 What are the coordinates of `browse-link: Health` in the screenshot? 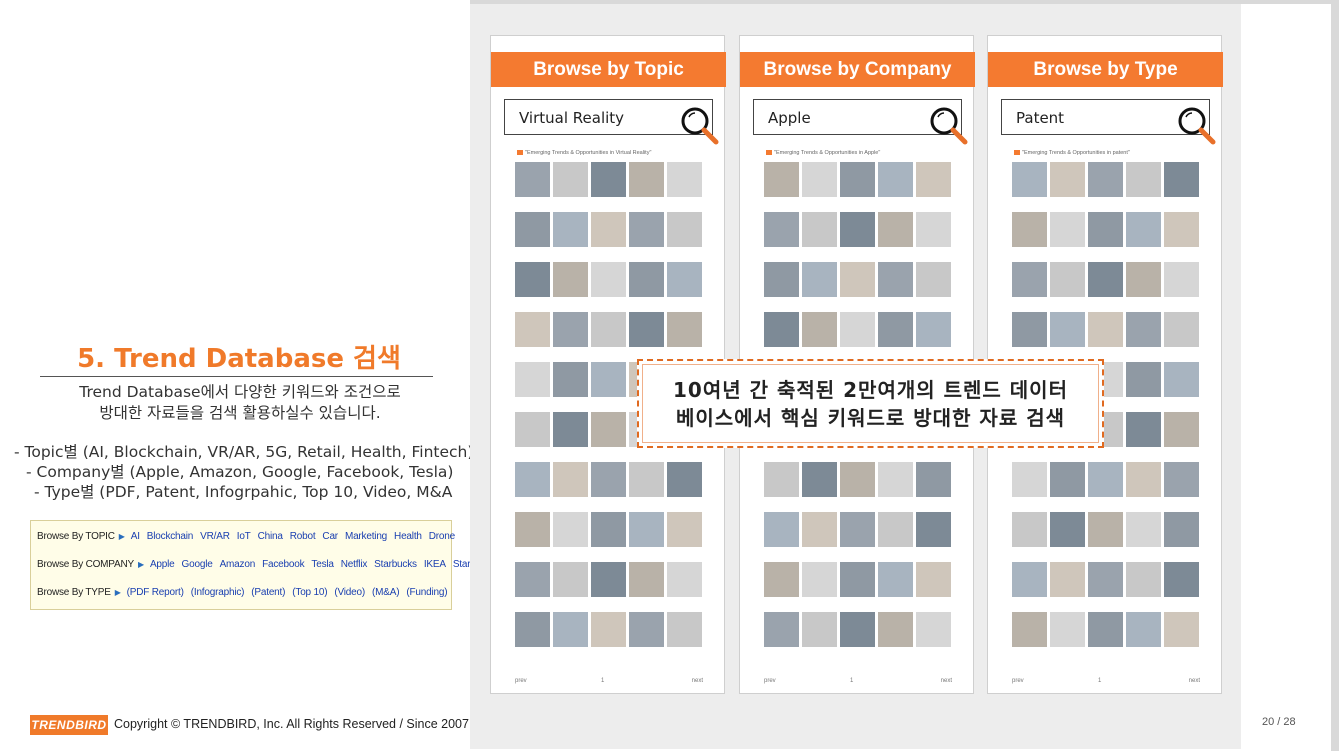 It's located at (408, 536).